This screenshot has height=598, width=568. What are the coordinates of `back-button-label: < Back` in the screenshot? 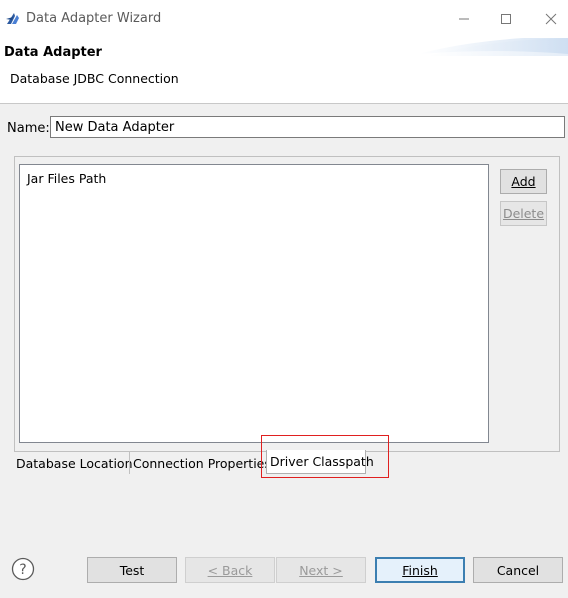 It's located at (230, 570).